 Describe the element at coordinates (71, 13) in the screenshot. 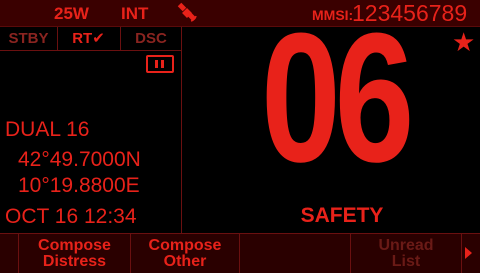

I see `tx-power: 25W` at that location.